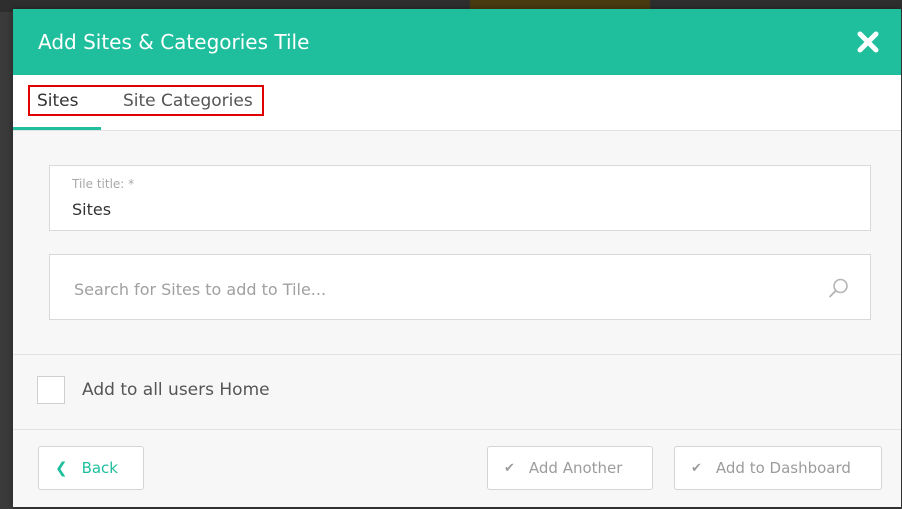 The image size is (902, 509). Describe the element at coordinates (174, 42) in the screenshot. I see `modal-title: Add Sites & Categories Tile` at that location.